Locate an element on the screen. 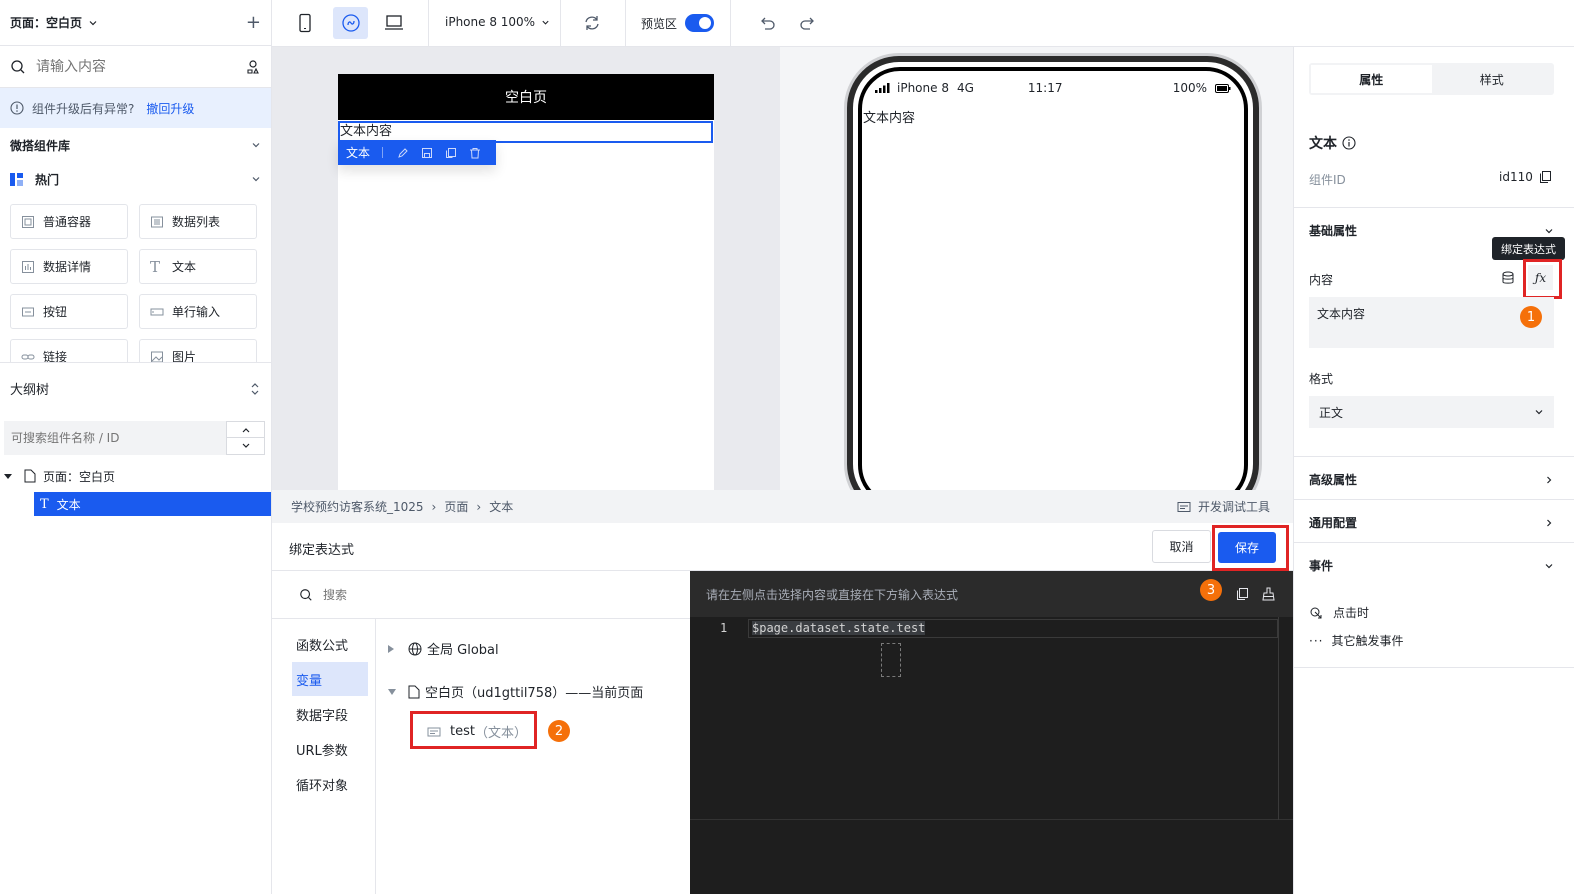 This screenshot has height=894, width=1574. general-section-header: 通用配置 is located at coordinates (1431, 522).